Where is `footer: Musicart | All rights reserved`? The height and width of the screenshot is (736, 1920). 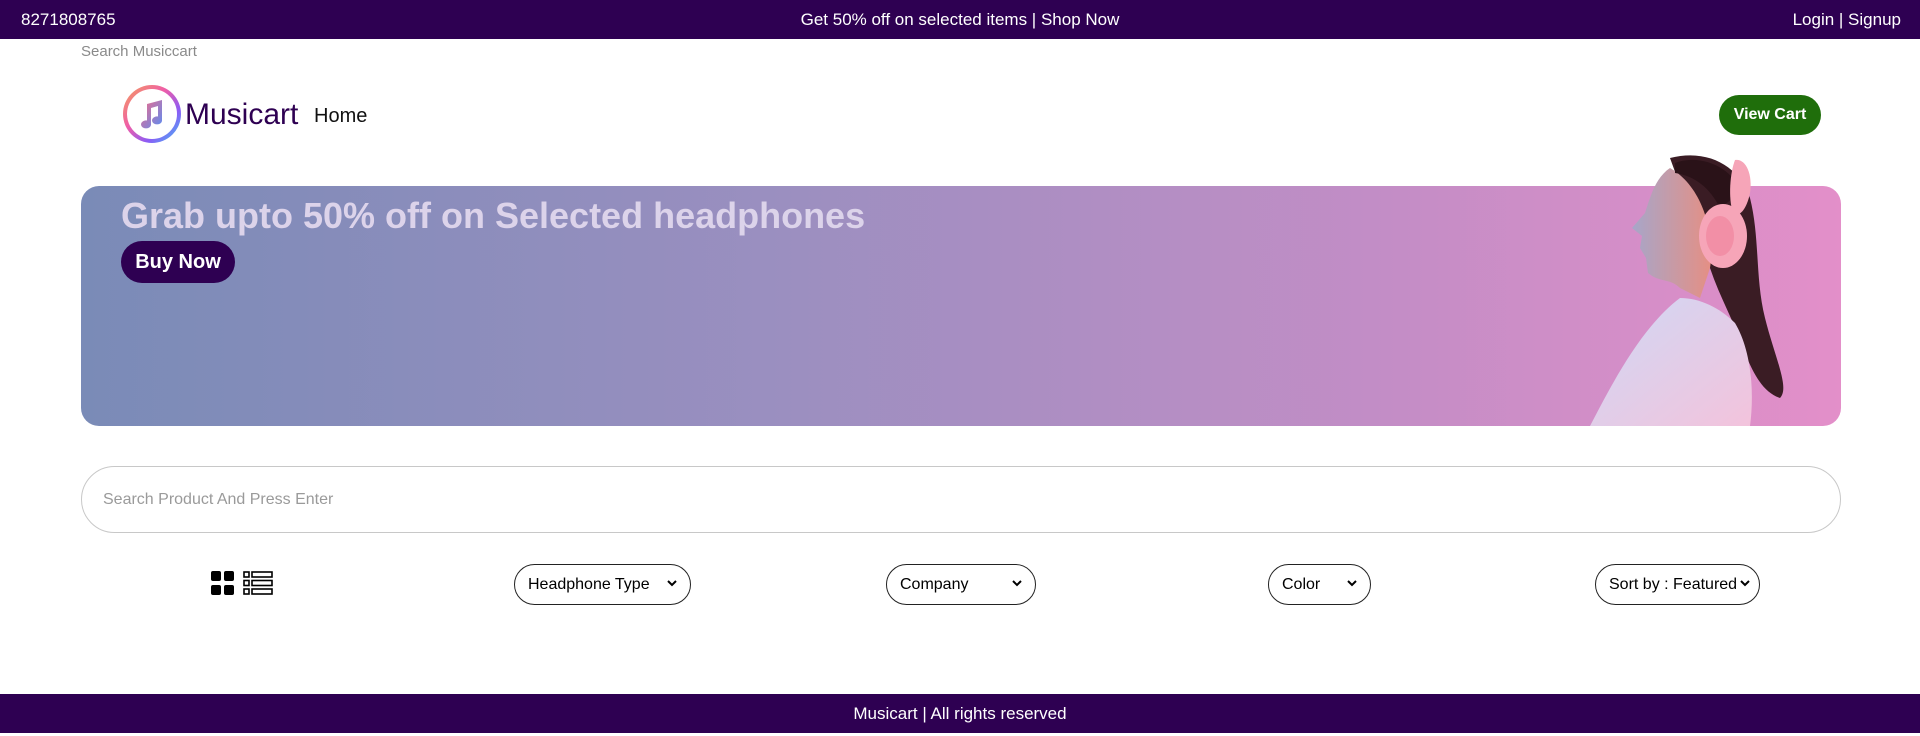
footer: Musicart | All rights reserved is located at coordinates (960, 713).